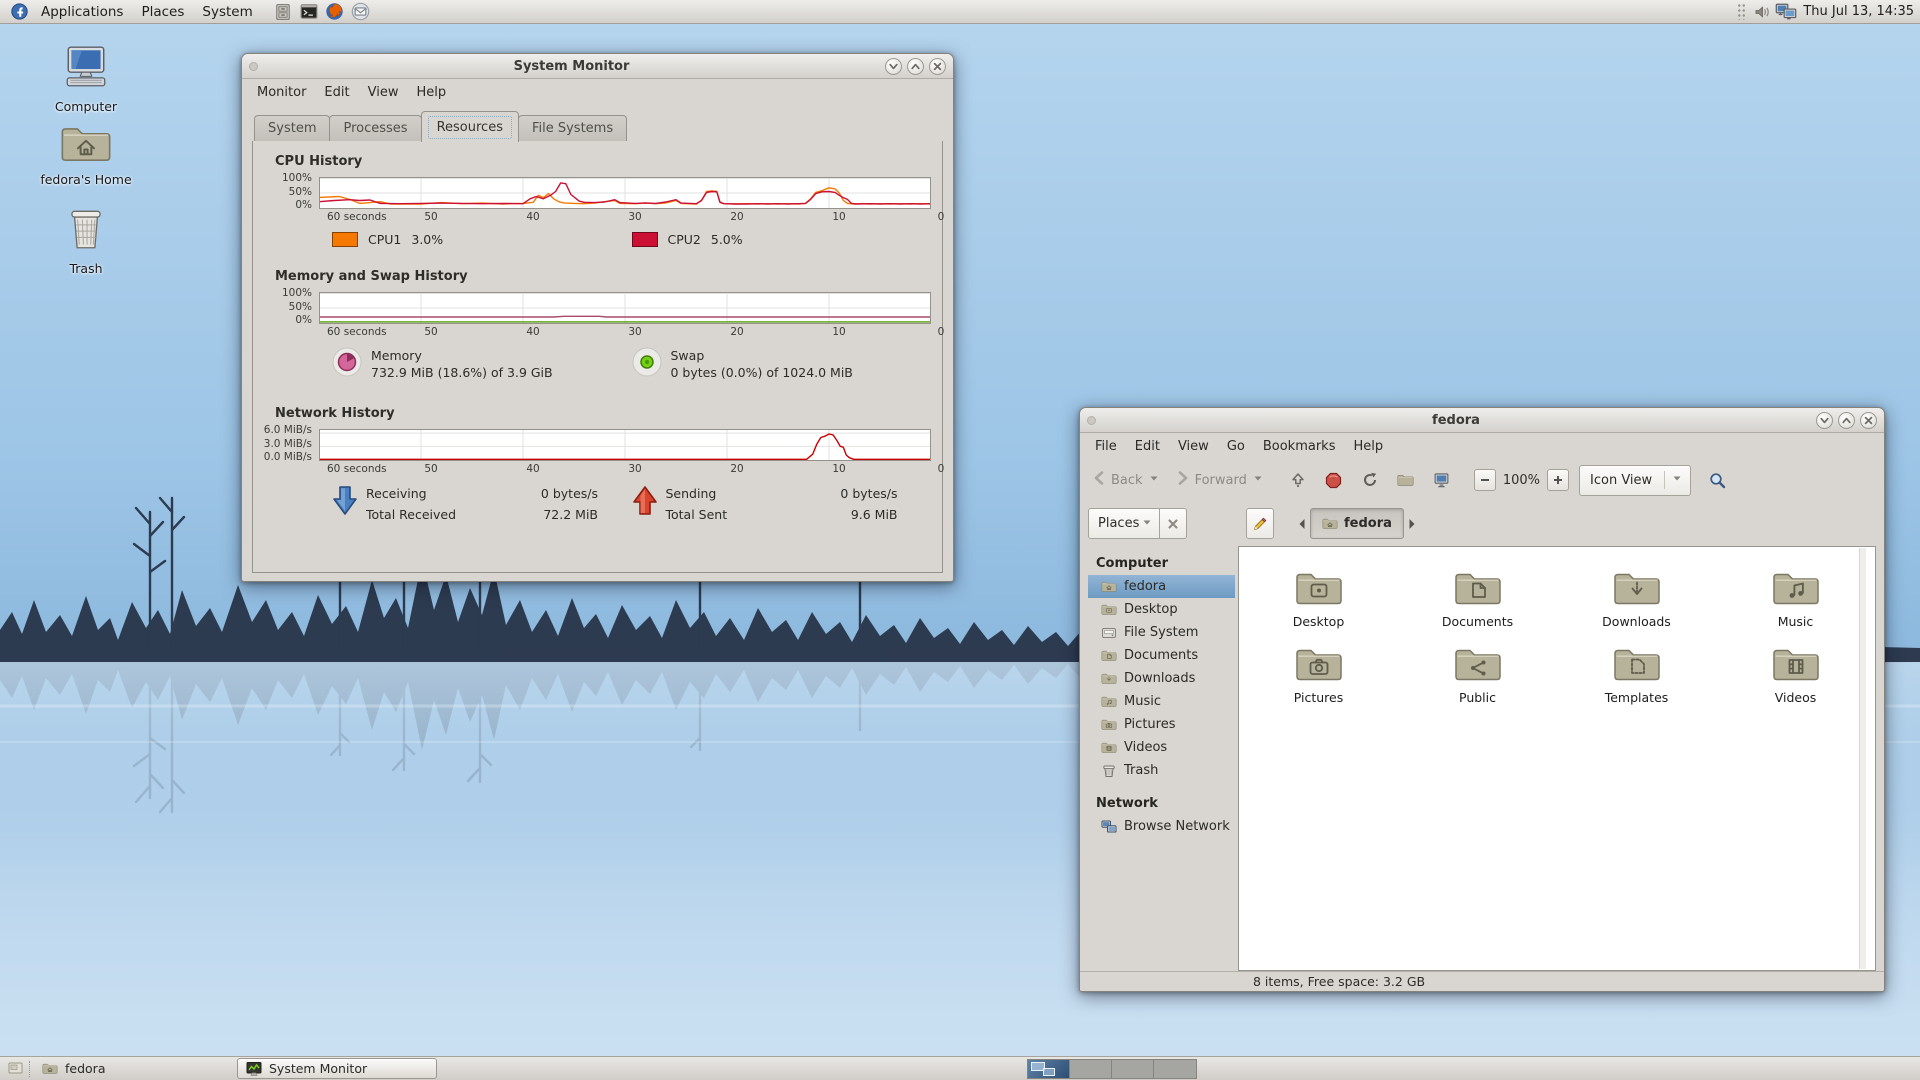 This screenshot has height=1080, width=1920. Describe the element at coordinates (1717, 480) in the screenshot. I see `search-button` at that location.